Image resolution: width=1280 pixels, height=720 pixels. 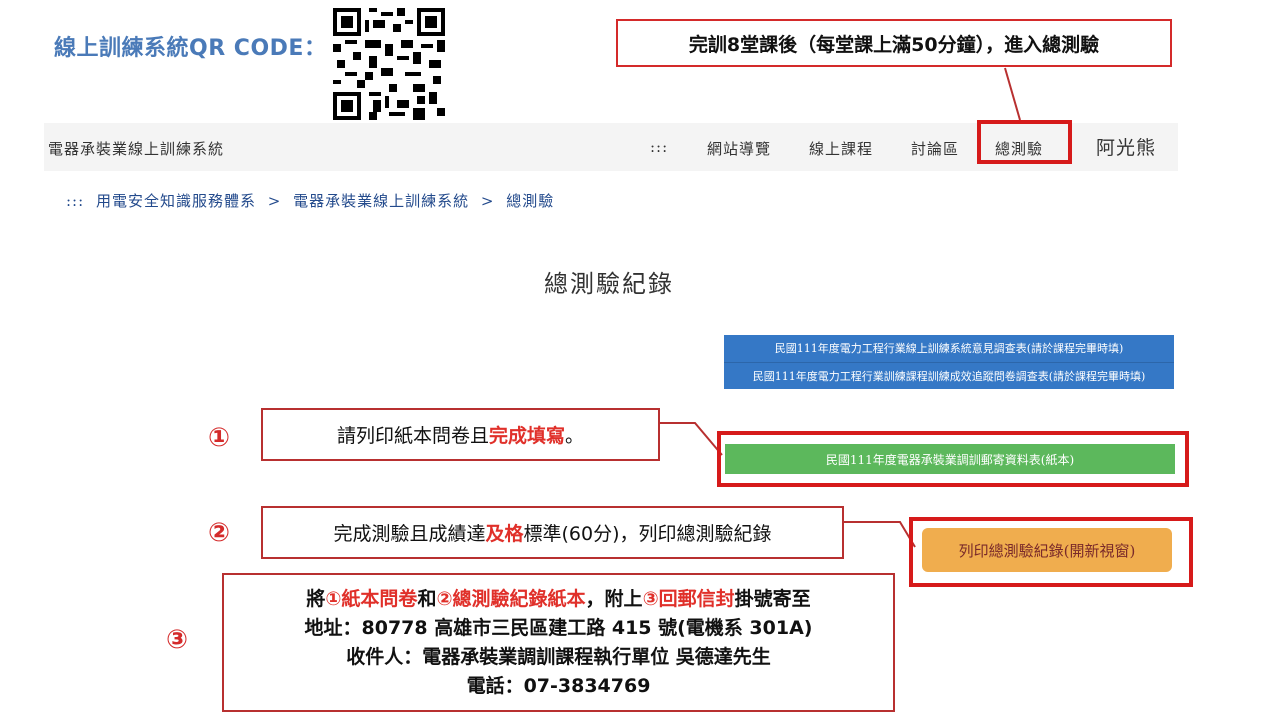 I want to click on mailing-address: 地址：80778 高雄市三民區建工路 415 號(電機系 301A), so click(x=558, y=628).